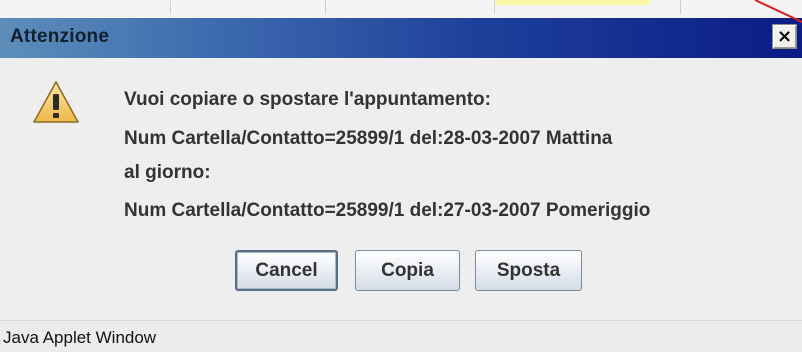  I want to click on message-line: Vuoi copiare o spostare l'appuntamento:, so click(307, 99).